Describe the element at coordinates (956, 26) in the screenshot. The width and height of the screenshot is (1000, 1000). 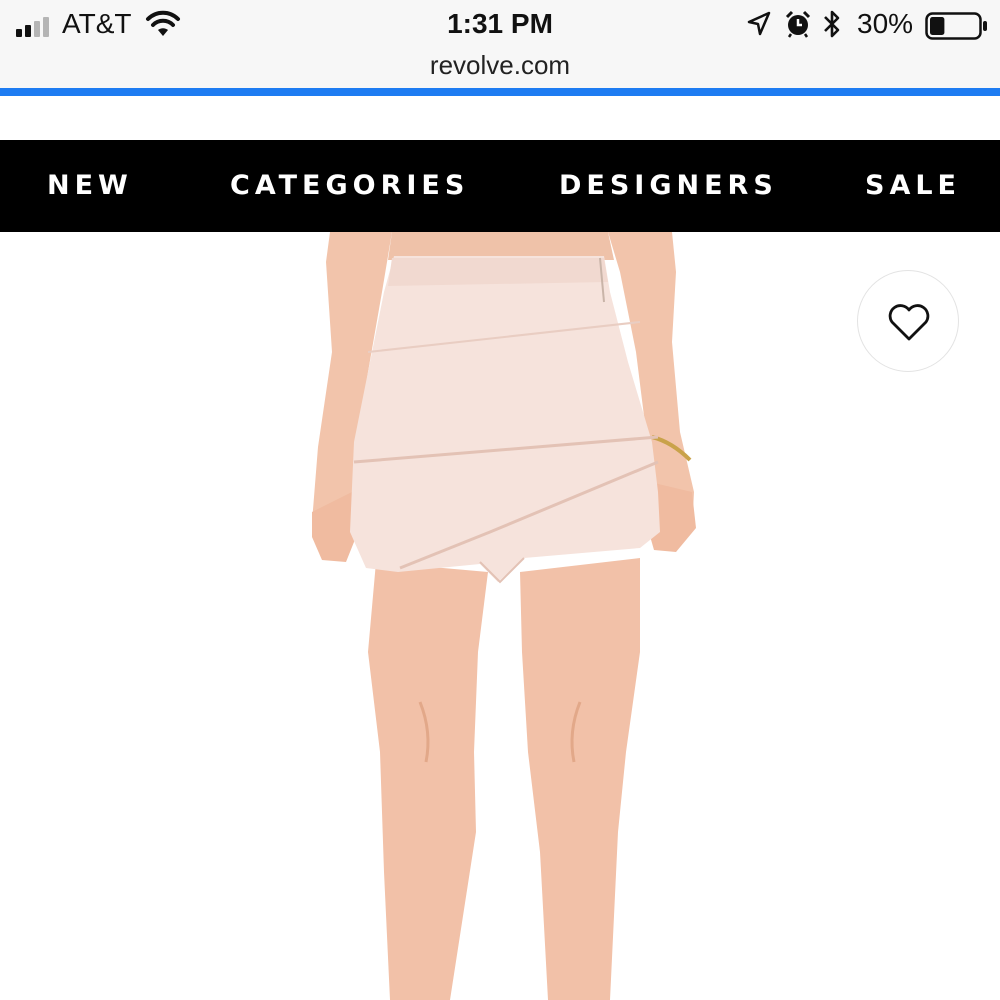
I see `battery-icon` at that location.